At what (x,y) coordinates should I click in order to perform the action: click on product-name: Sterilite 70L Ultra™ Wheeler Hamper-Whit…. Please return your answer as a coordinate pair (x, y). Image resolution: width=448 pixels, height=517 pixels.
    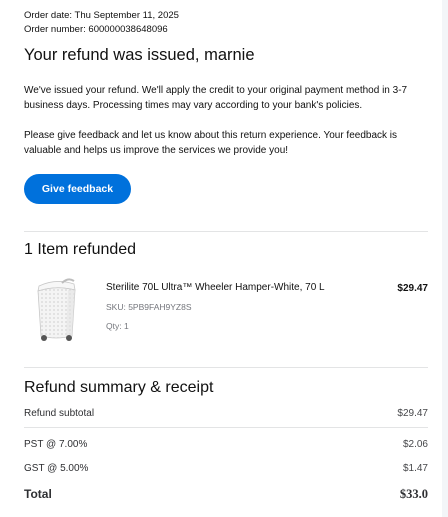
    Looking at the image, I should click on (215, 287).